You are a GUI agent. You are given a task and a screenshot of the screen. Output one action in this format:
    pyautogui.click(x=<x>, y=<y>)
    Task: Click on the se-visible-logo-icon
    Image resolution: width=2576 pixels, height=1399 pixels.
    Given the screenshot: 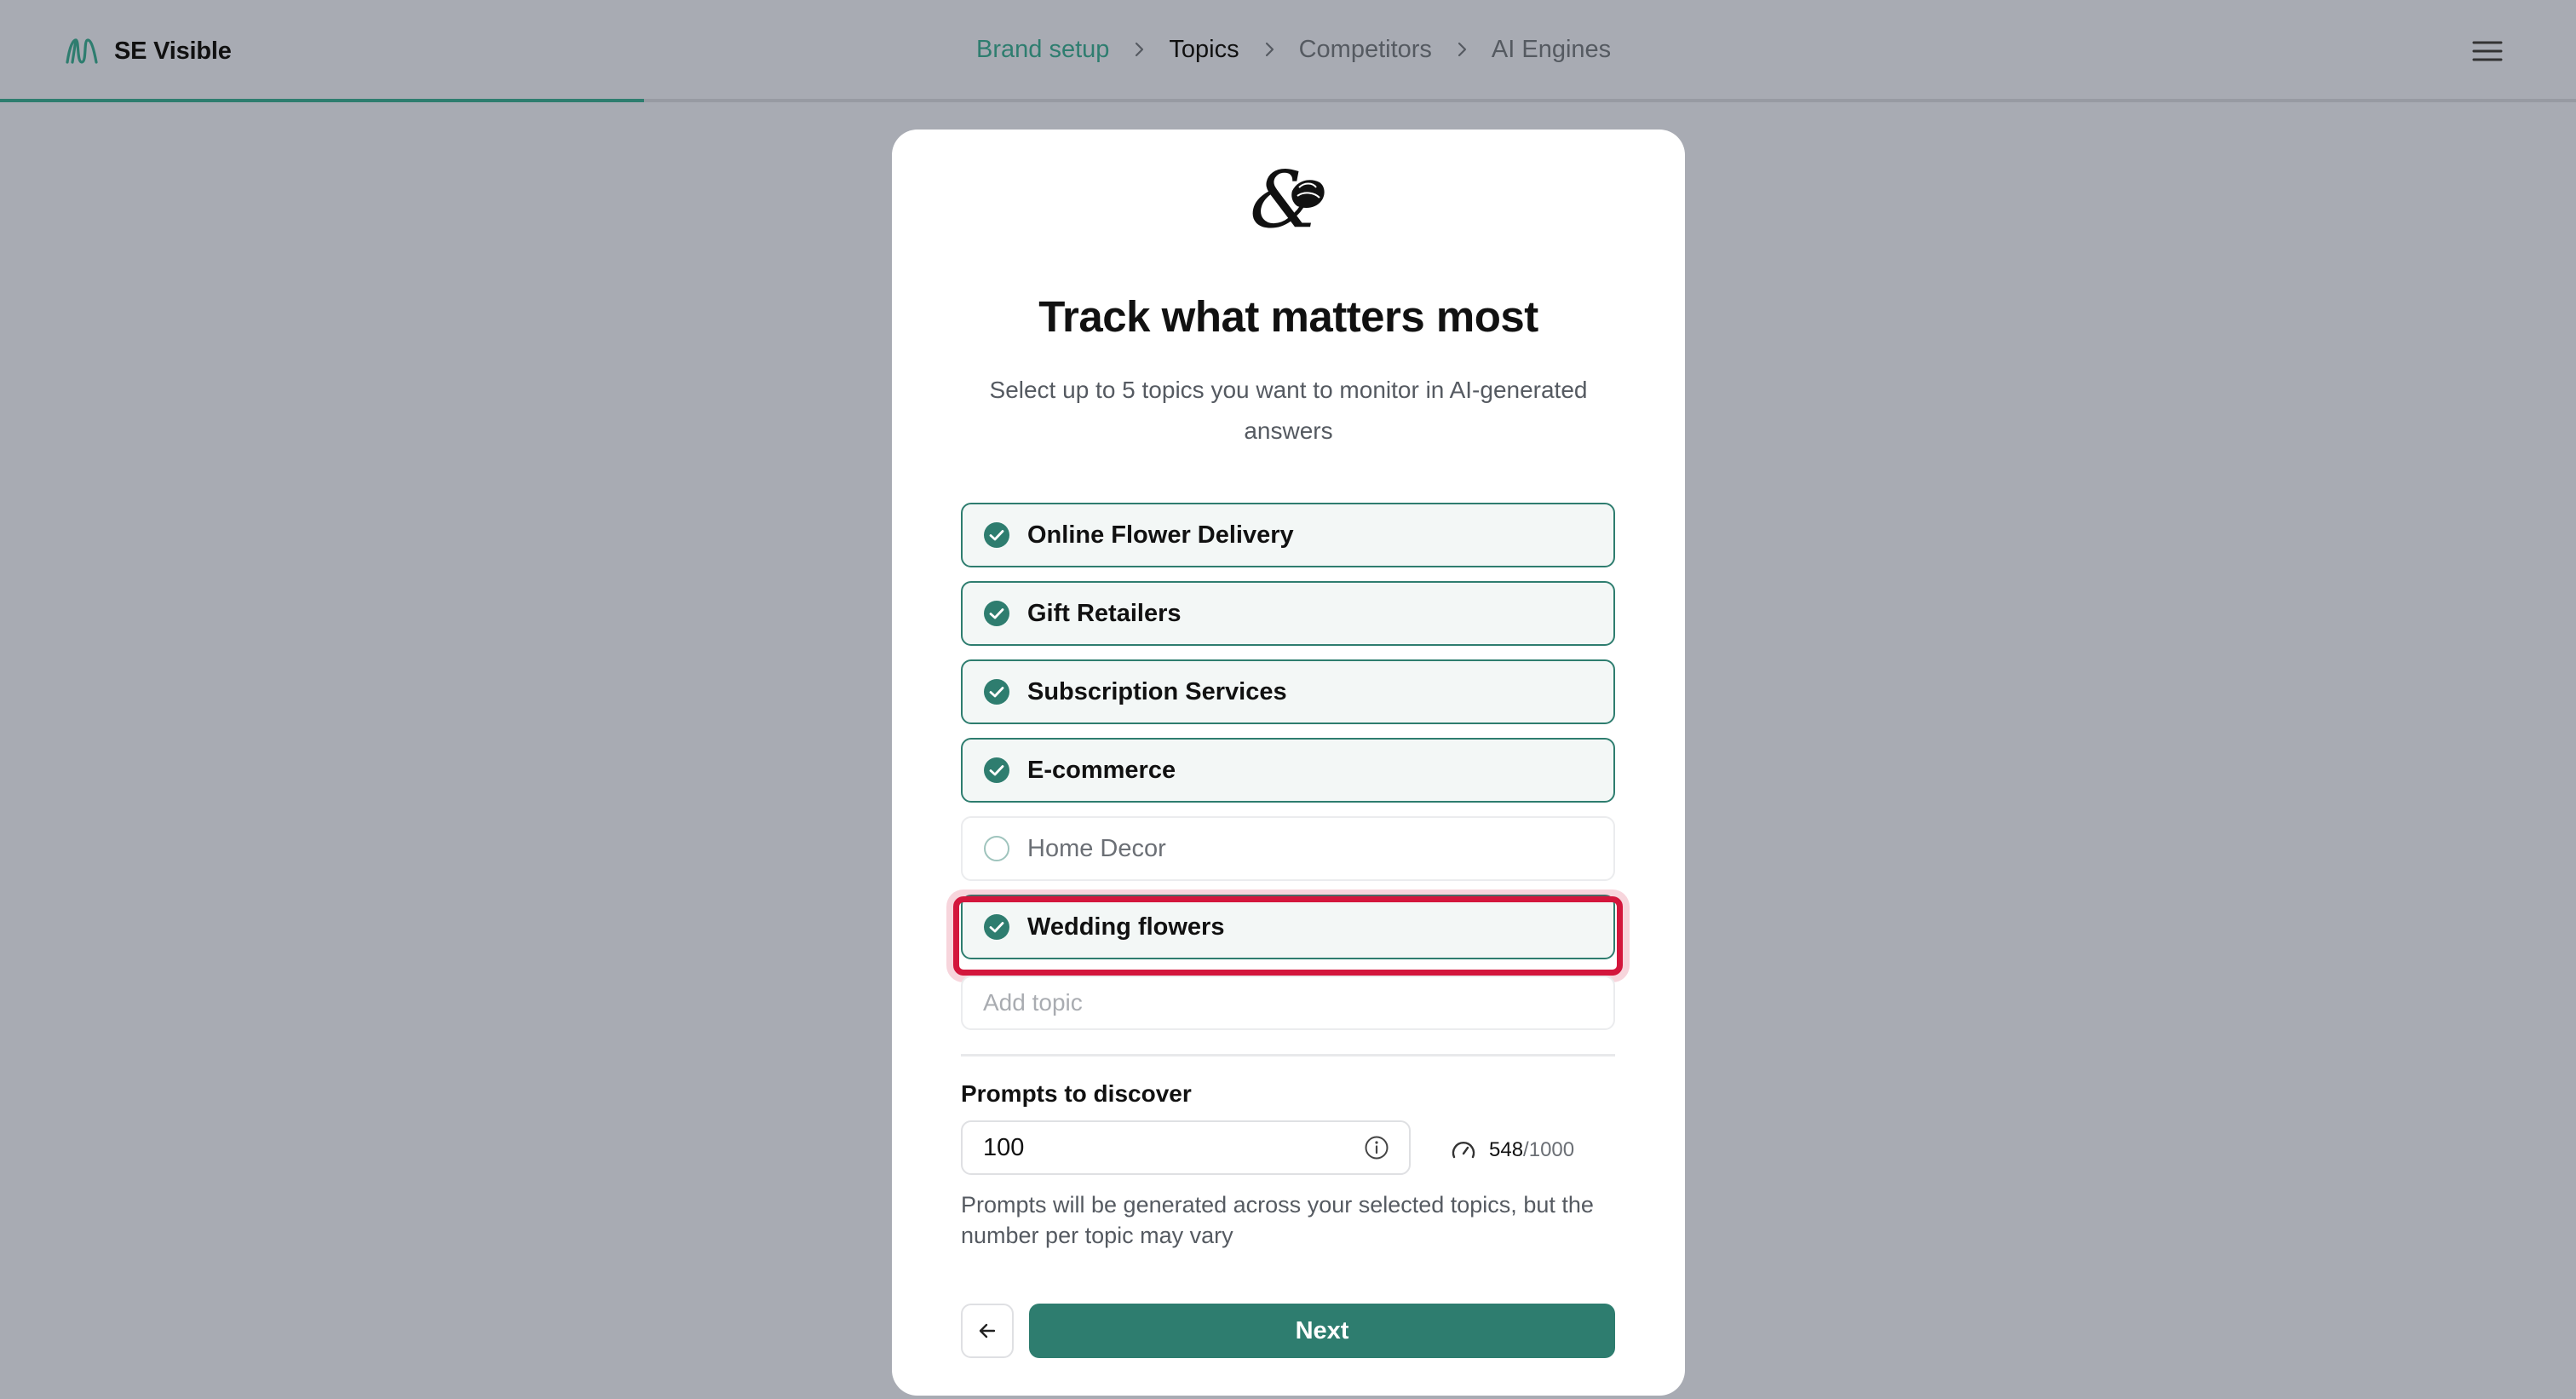 What is the action you would take?
    pyautogui.click(x=82, y=51)
    